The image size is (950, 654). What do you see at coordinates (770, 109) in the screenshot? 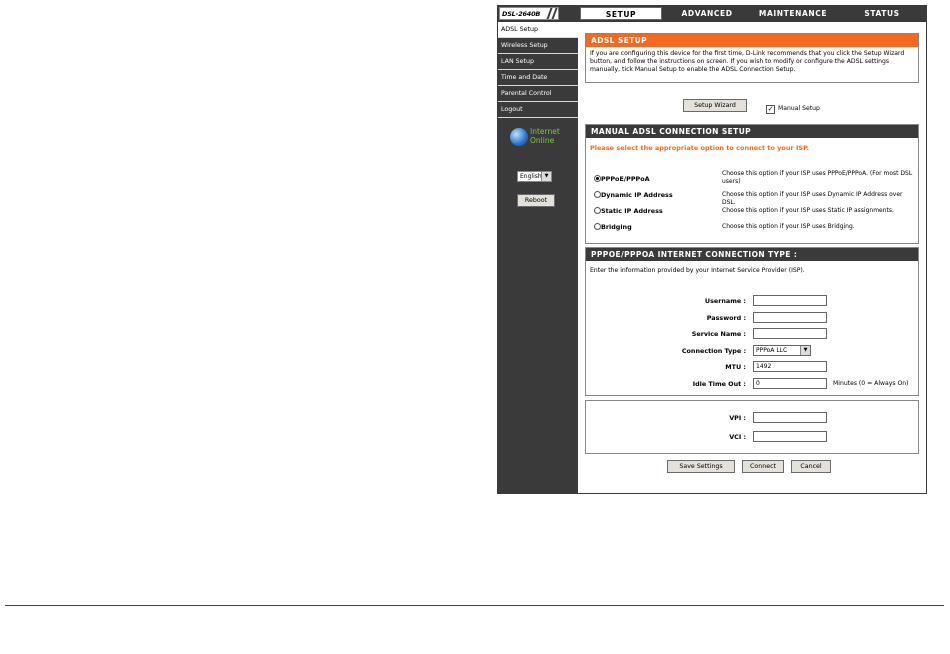
I see `manual-setup-checkbox: ✓` at bounding box center [770, 109].